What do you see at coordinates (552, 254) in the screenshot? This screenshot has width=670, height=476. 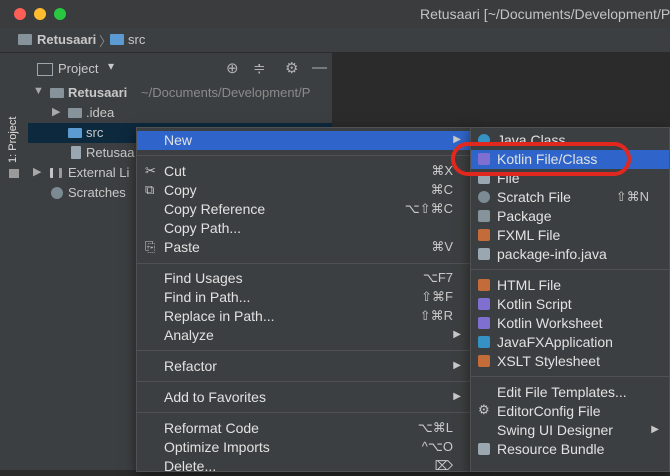 I see `submenu-item-label: package-info.java` at bounding box center [552, 254].